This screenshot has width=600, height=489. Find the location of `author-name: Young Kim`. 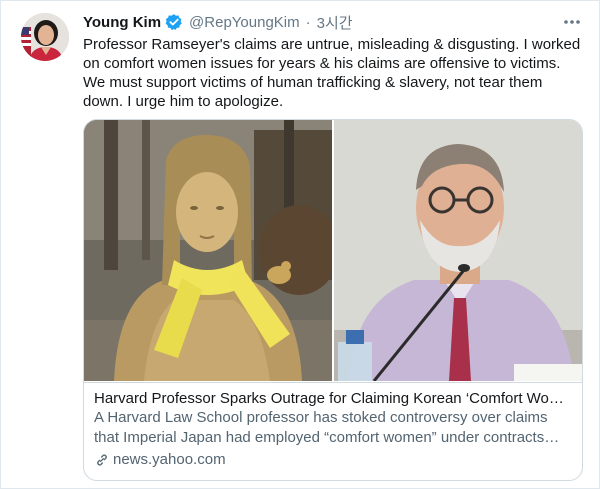

author-name: Young Kim is located at coordinates (122, 22).